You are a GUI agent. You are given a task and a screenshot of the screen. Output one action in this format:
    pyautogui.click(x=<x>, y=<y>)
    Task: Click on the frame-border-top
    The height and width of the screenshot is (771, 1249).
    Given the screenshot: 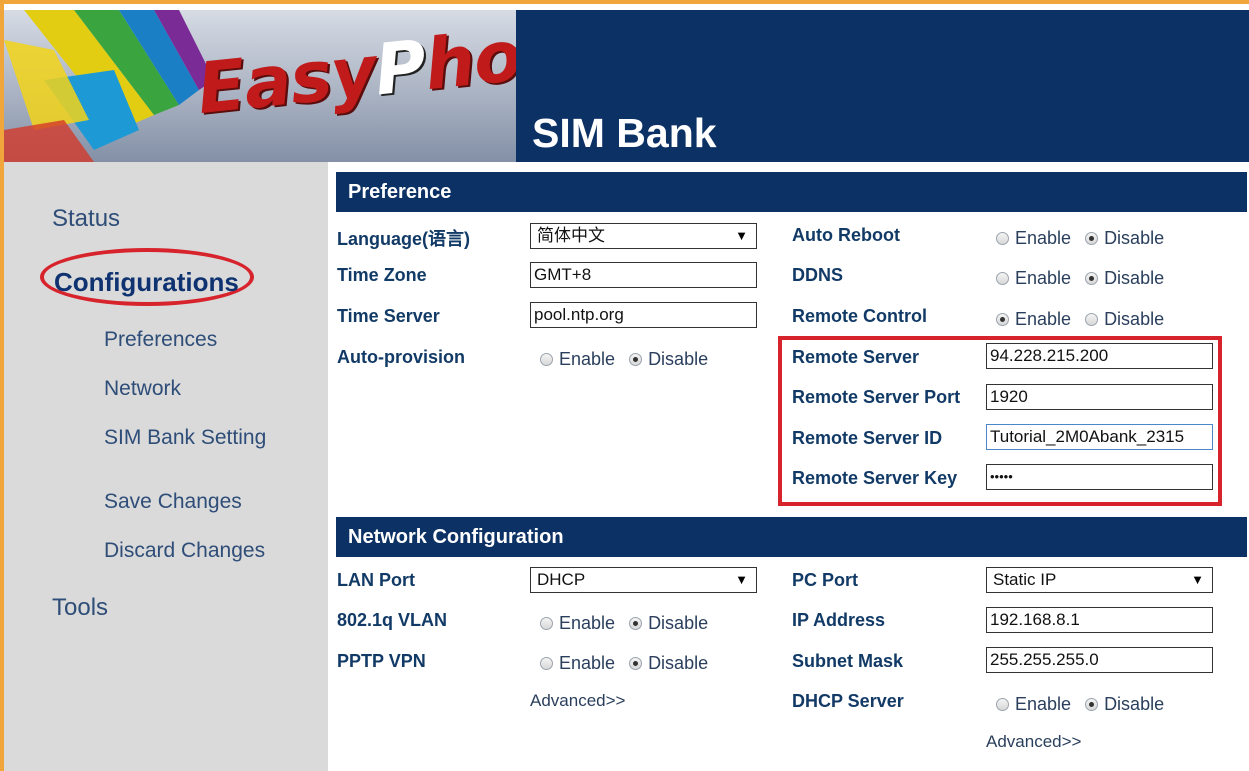 What is the action you would take?
    pyautogui.click(x=624, y=2)
    